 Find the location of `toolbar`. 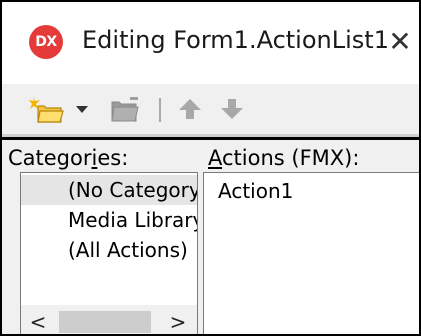

toolbar is located at coordinates (210, 109).